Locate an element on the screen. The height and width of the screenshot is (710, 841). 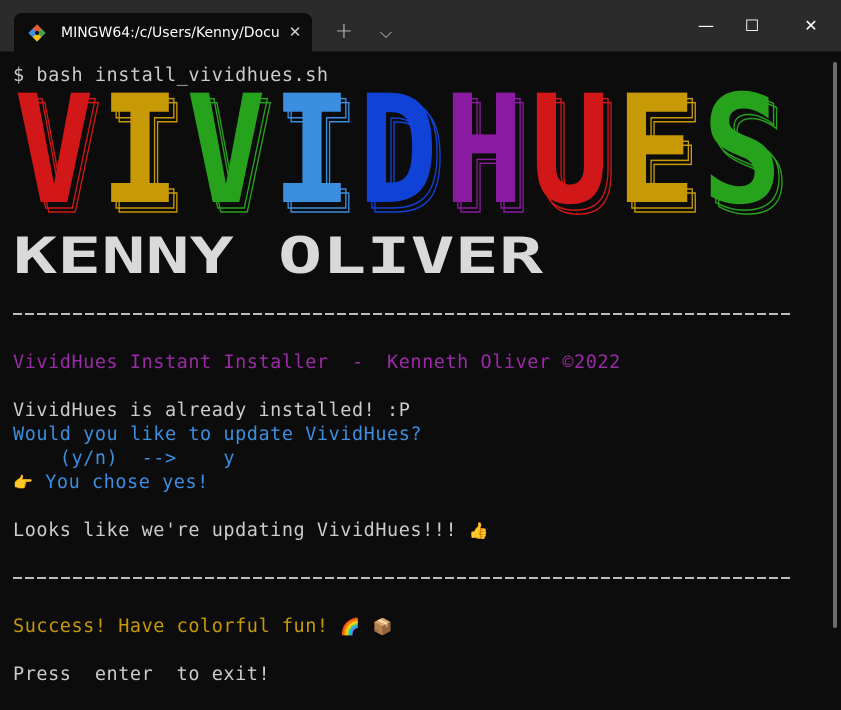
banner-letter-s: SSS is located at coordinates (746, 154).